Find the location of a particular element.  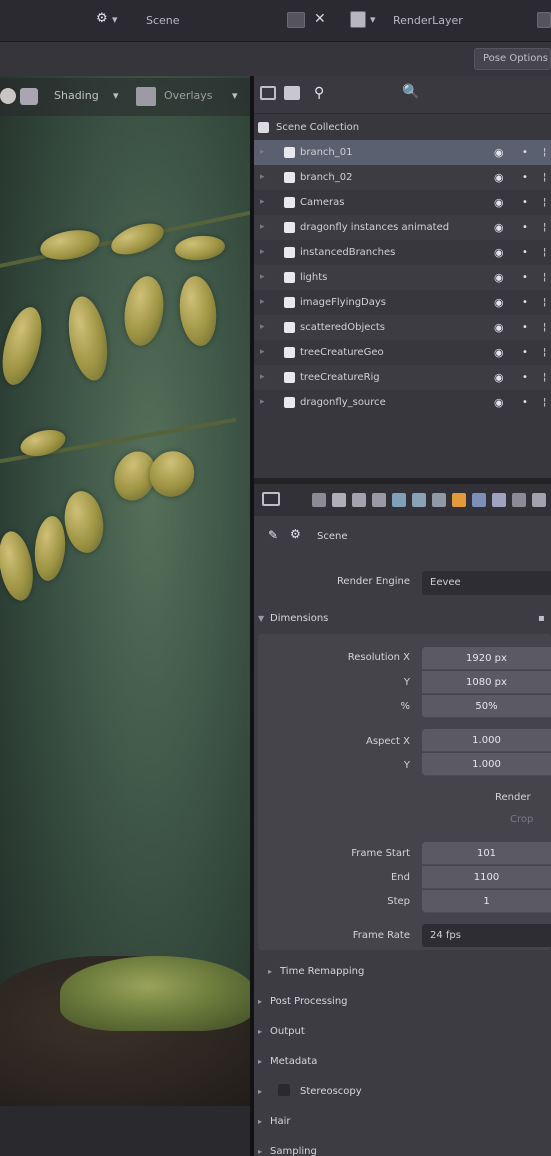

frame-rate-dropdown: 24 fps is located at coordinates (486, 935).